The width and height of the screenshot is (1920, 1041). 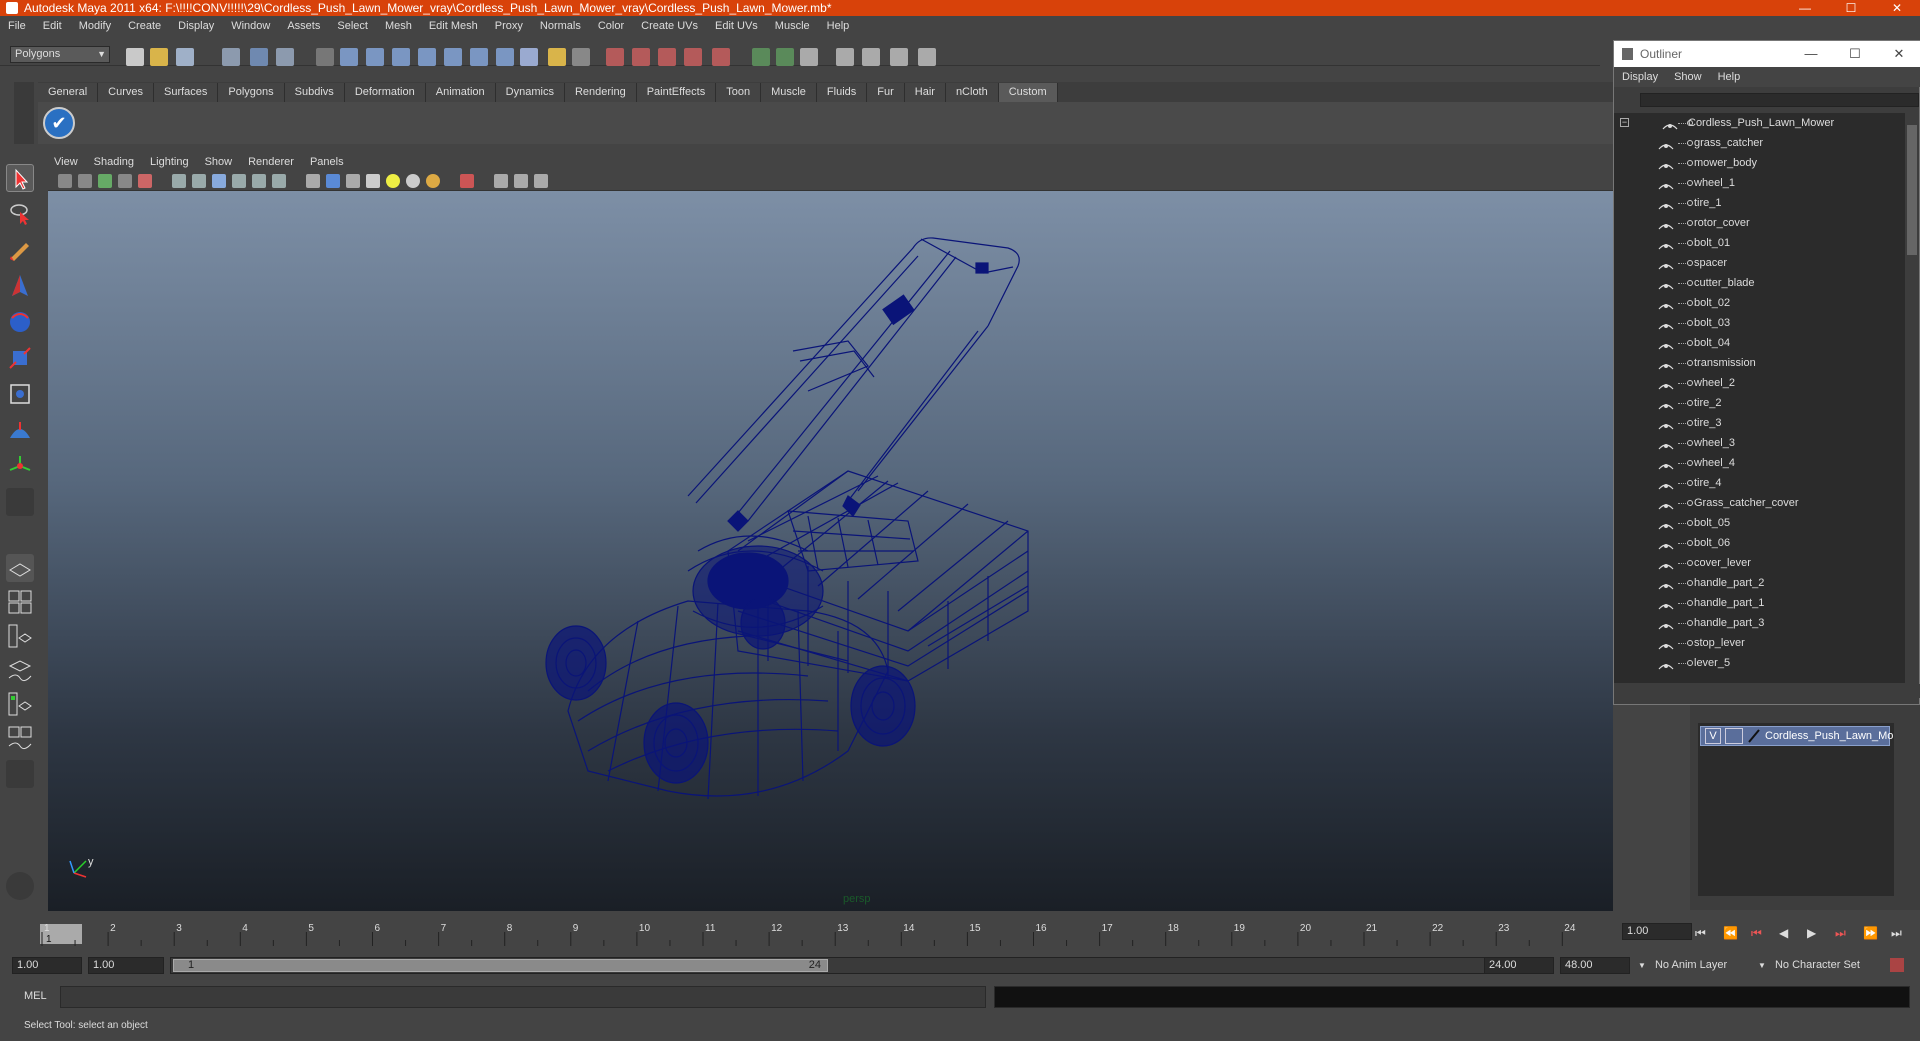 What do you see at coordinates (1912, 190) in the screenshot?
I see `outliner-scroll-thumb` at bounding box center [1912, 190].